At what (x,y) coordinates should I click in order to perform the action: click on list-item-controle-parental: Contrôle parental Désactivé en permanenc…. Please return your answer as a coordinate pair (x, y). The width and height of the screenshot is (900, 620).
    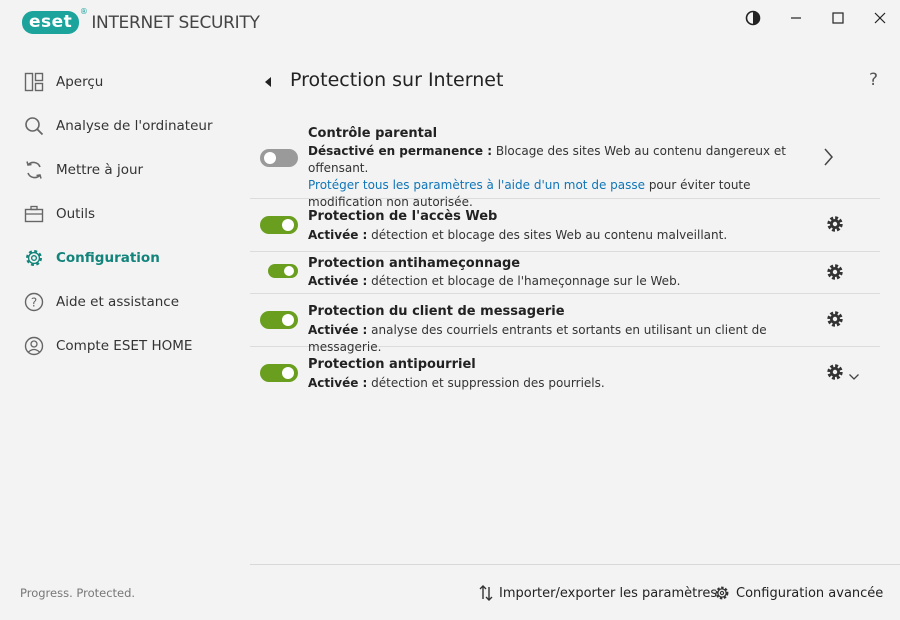
    Looking at the image, I should click on (565, 164).